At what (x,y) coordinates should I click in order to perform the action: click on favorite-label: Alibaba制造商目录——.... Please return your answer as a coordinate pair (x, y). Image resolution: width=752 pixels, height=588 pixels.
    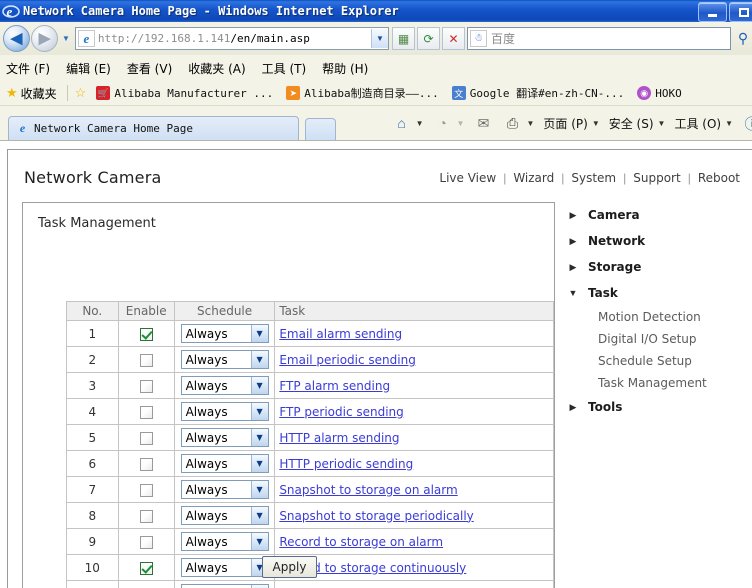
    Looking at the image, I should click on (371, 93).